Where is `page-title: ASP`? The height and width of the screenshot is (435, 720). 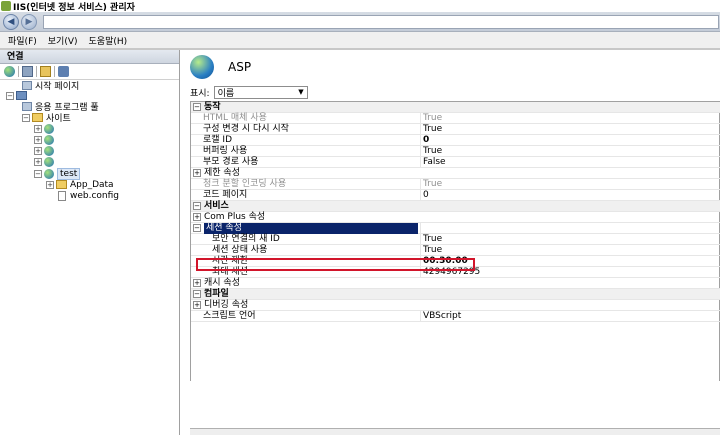 page-title: ASP is located at coordinates (240, 67).